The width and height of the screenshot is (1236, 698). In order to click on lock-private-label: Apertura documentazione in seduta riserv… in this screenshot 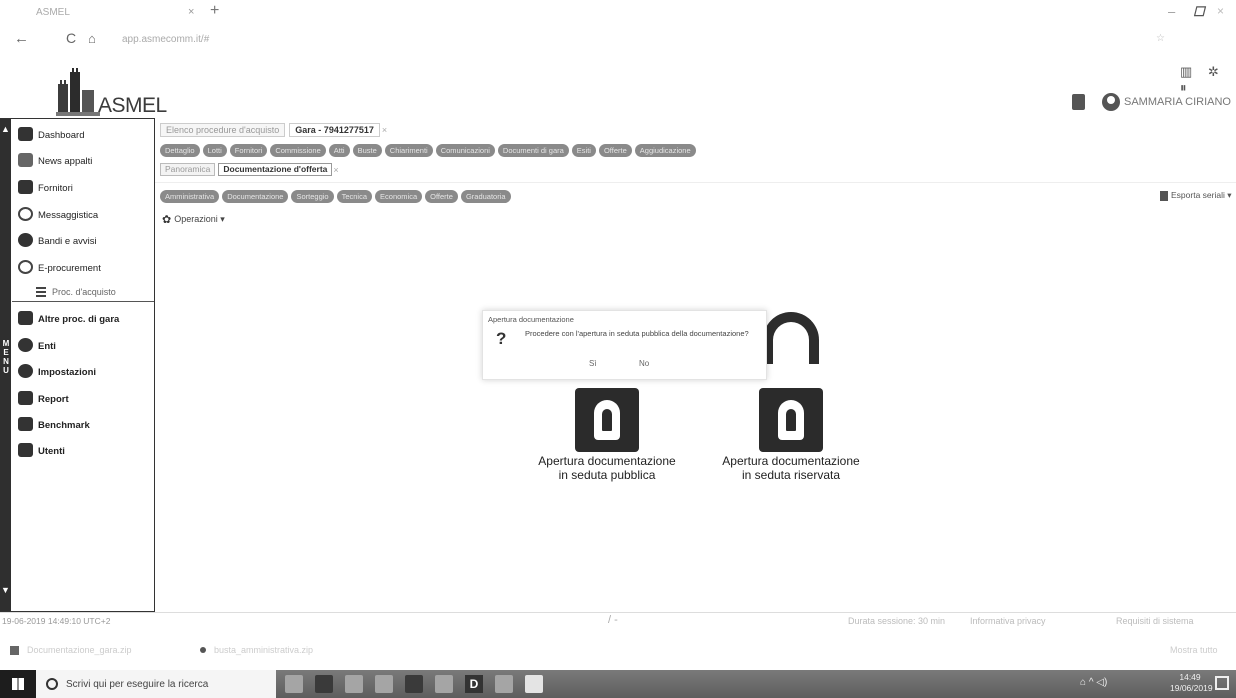, I will do `click(791, 468)`.